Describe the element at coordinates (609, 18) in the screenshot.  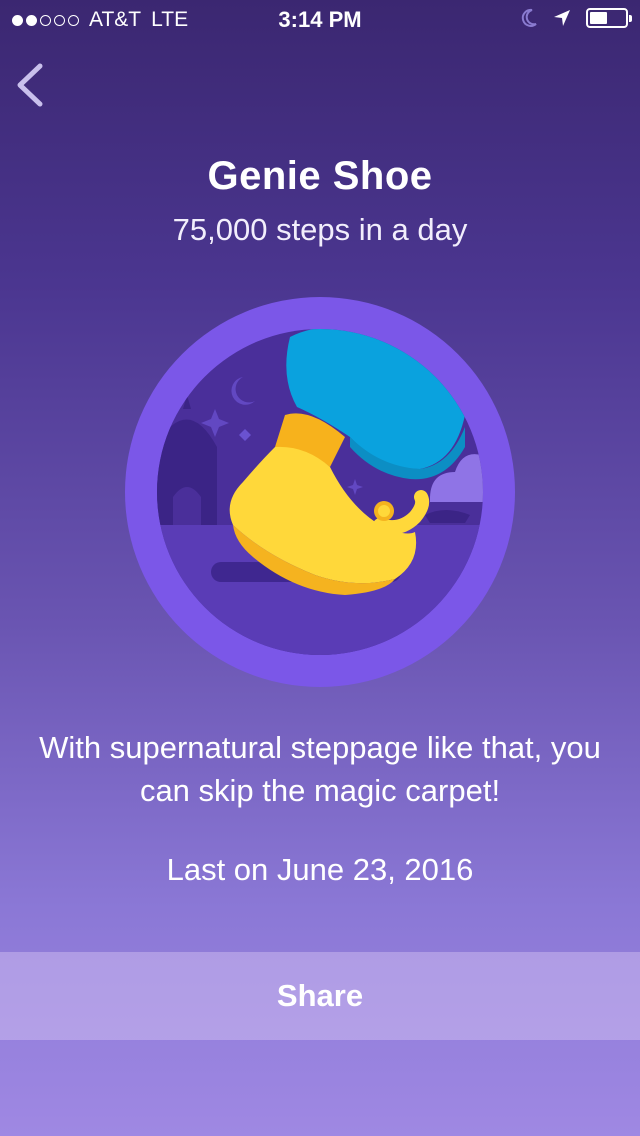
I see `battery-icon` at that location.